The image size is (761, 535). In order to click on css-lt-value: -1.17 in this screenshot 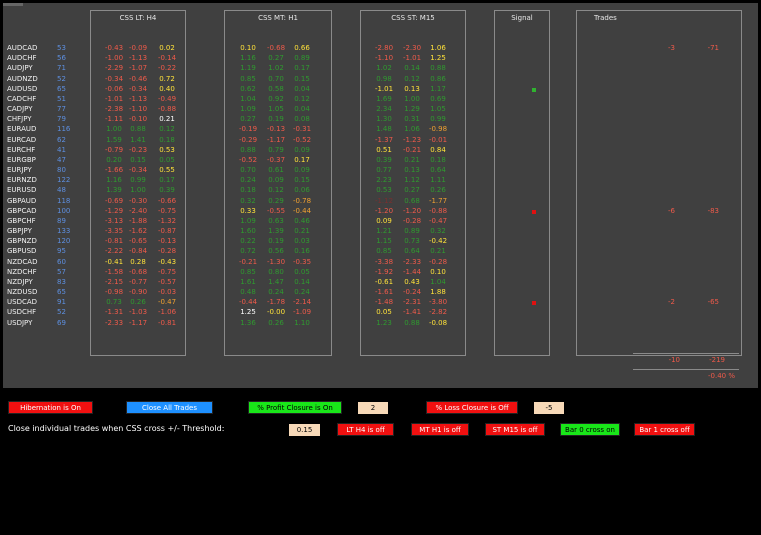, I will do `click(138, 322)`.